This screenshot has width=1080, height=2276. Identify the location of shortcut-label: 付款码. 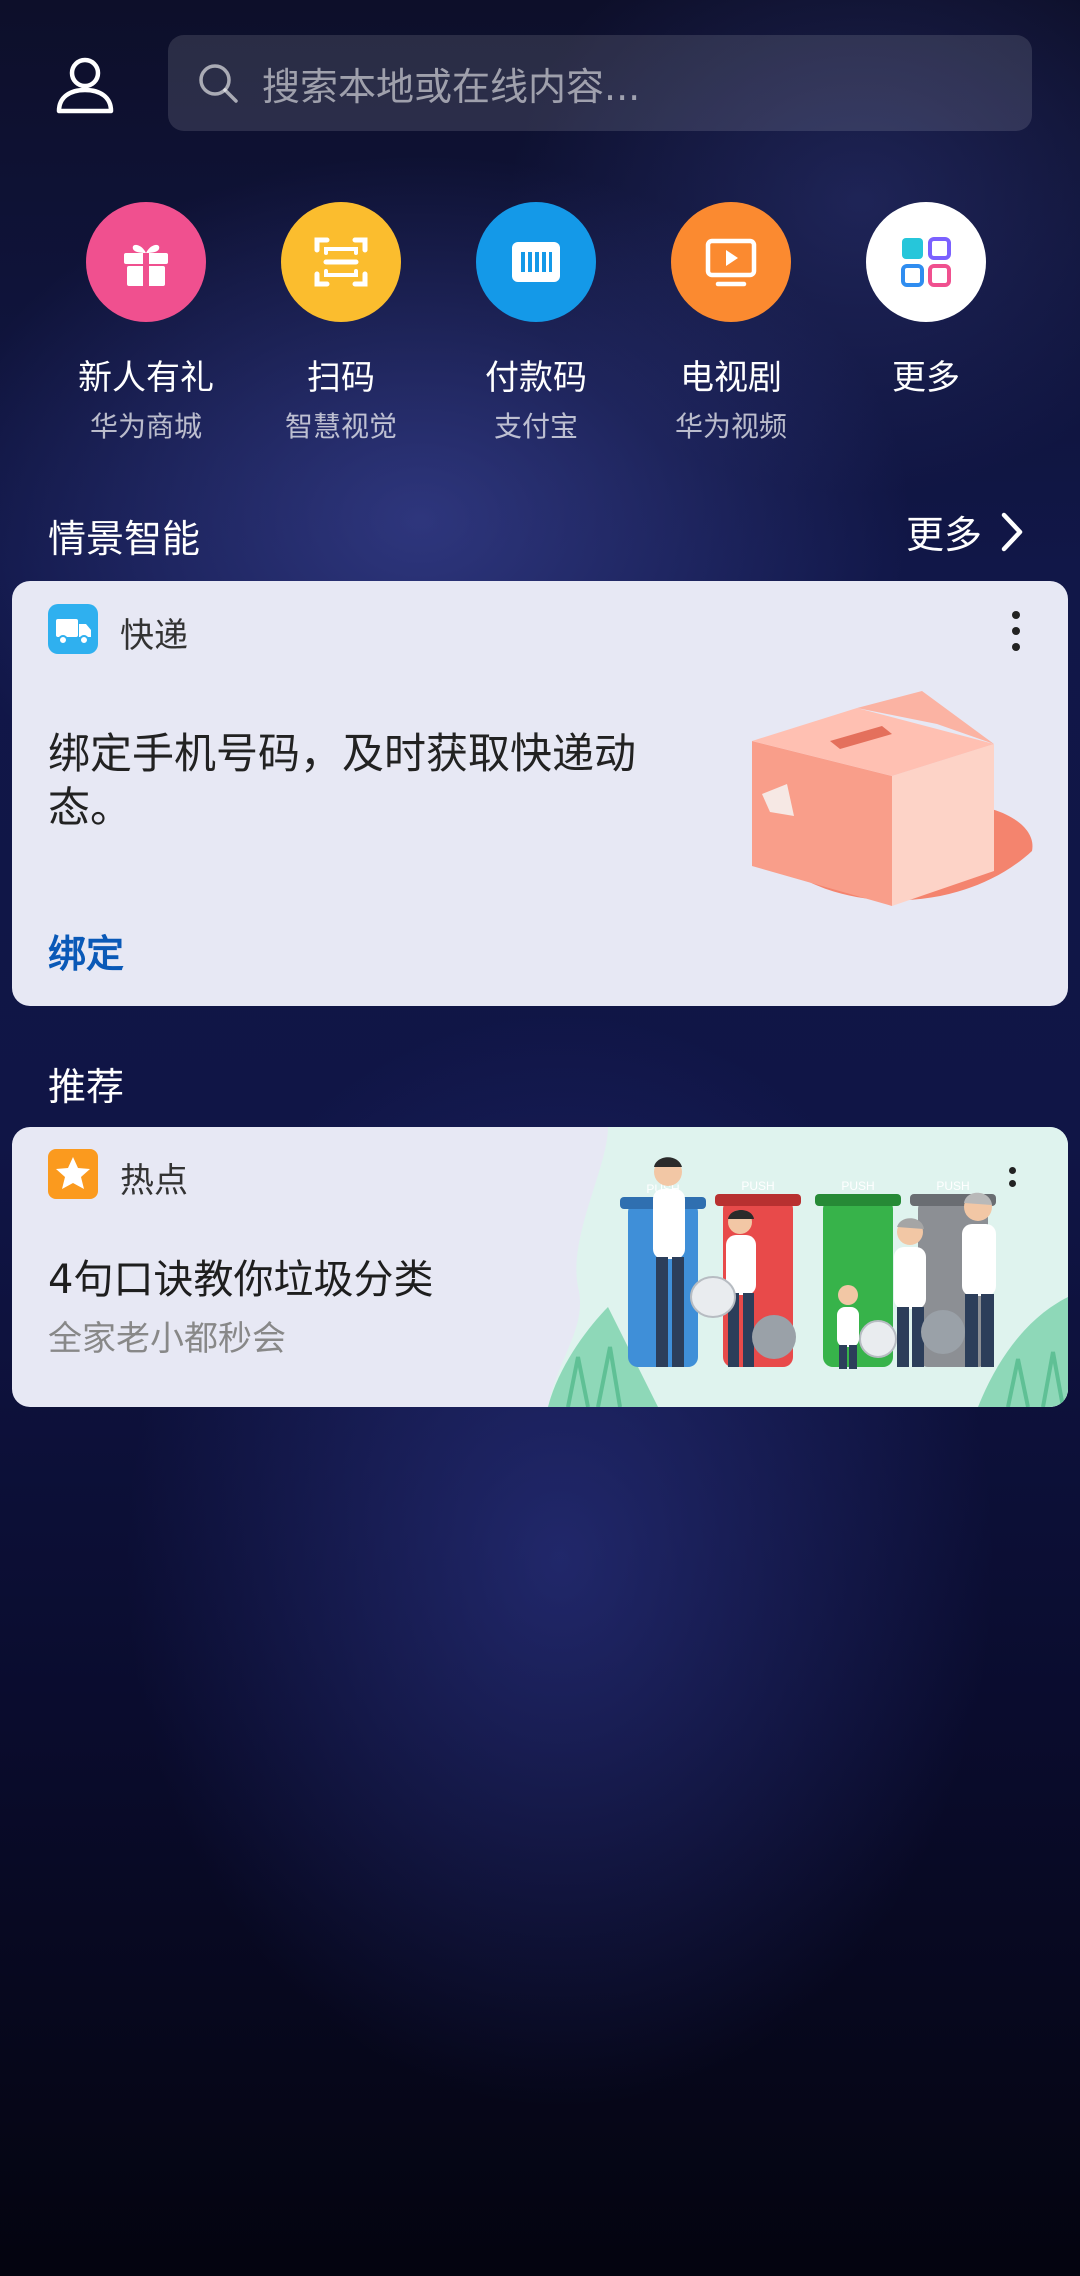
(536, 378).